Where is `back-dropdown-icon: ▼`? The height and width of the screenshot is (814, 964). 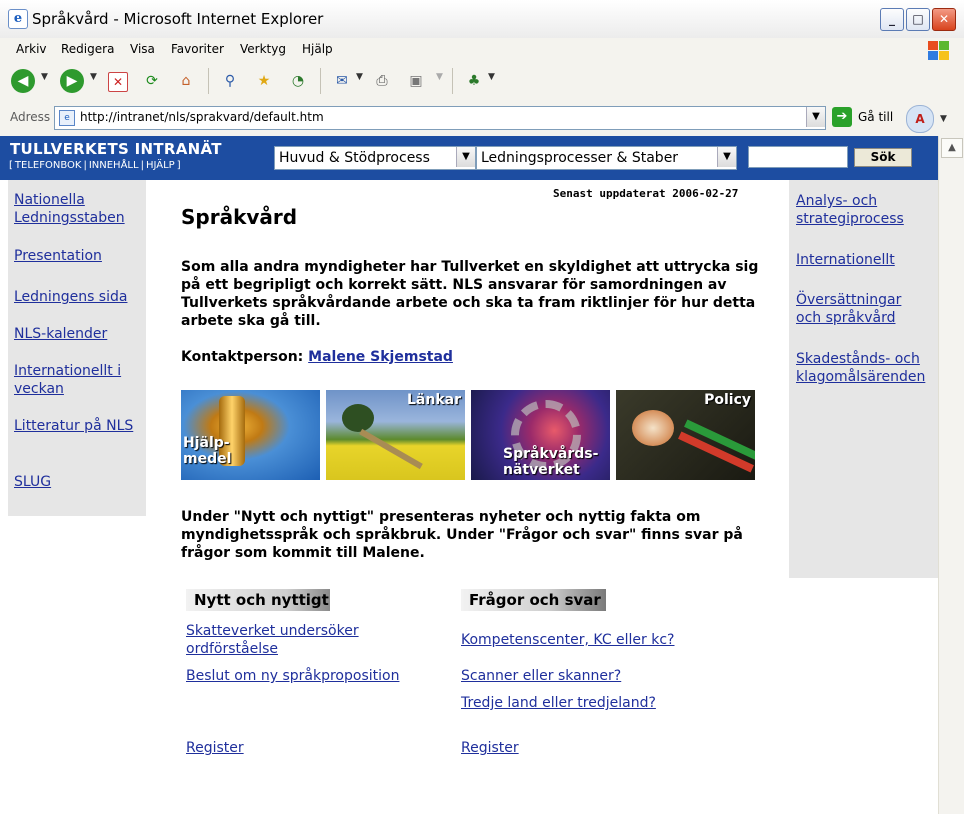
back-dropdown-icon: ▼ is located at coordinates (44, 77).